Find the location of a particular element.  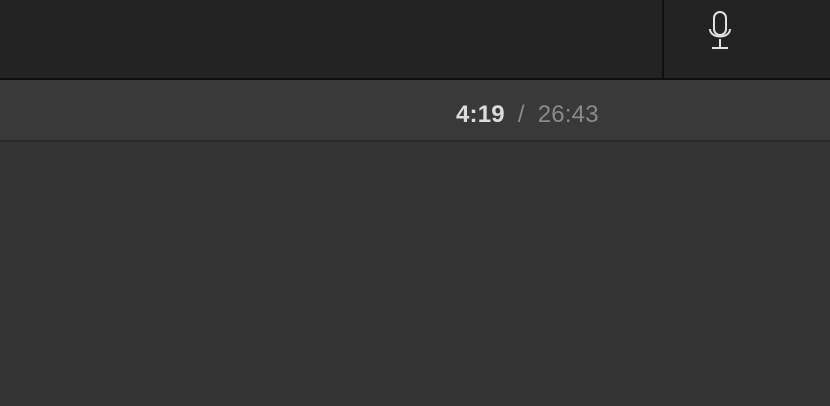

microphone-button is located at coordinates (747, 39).